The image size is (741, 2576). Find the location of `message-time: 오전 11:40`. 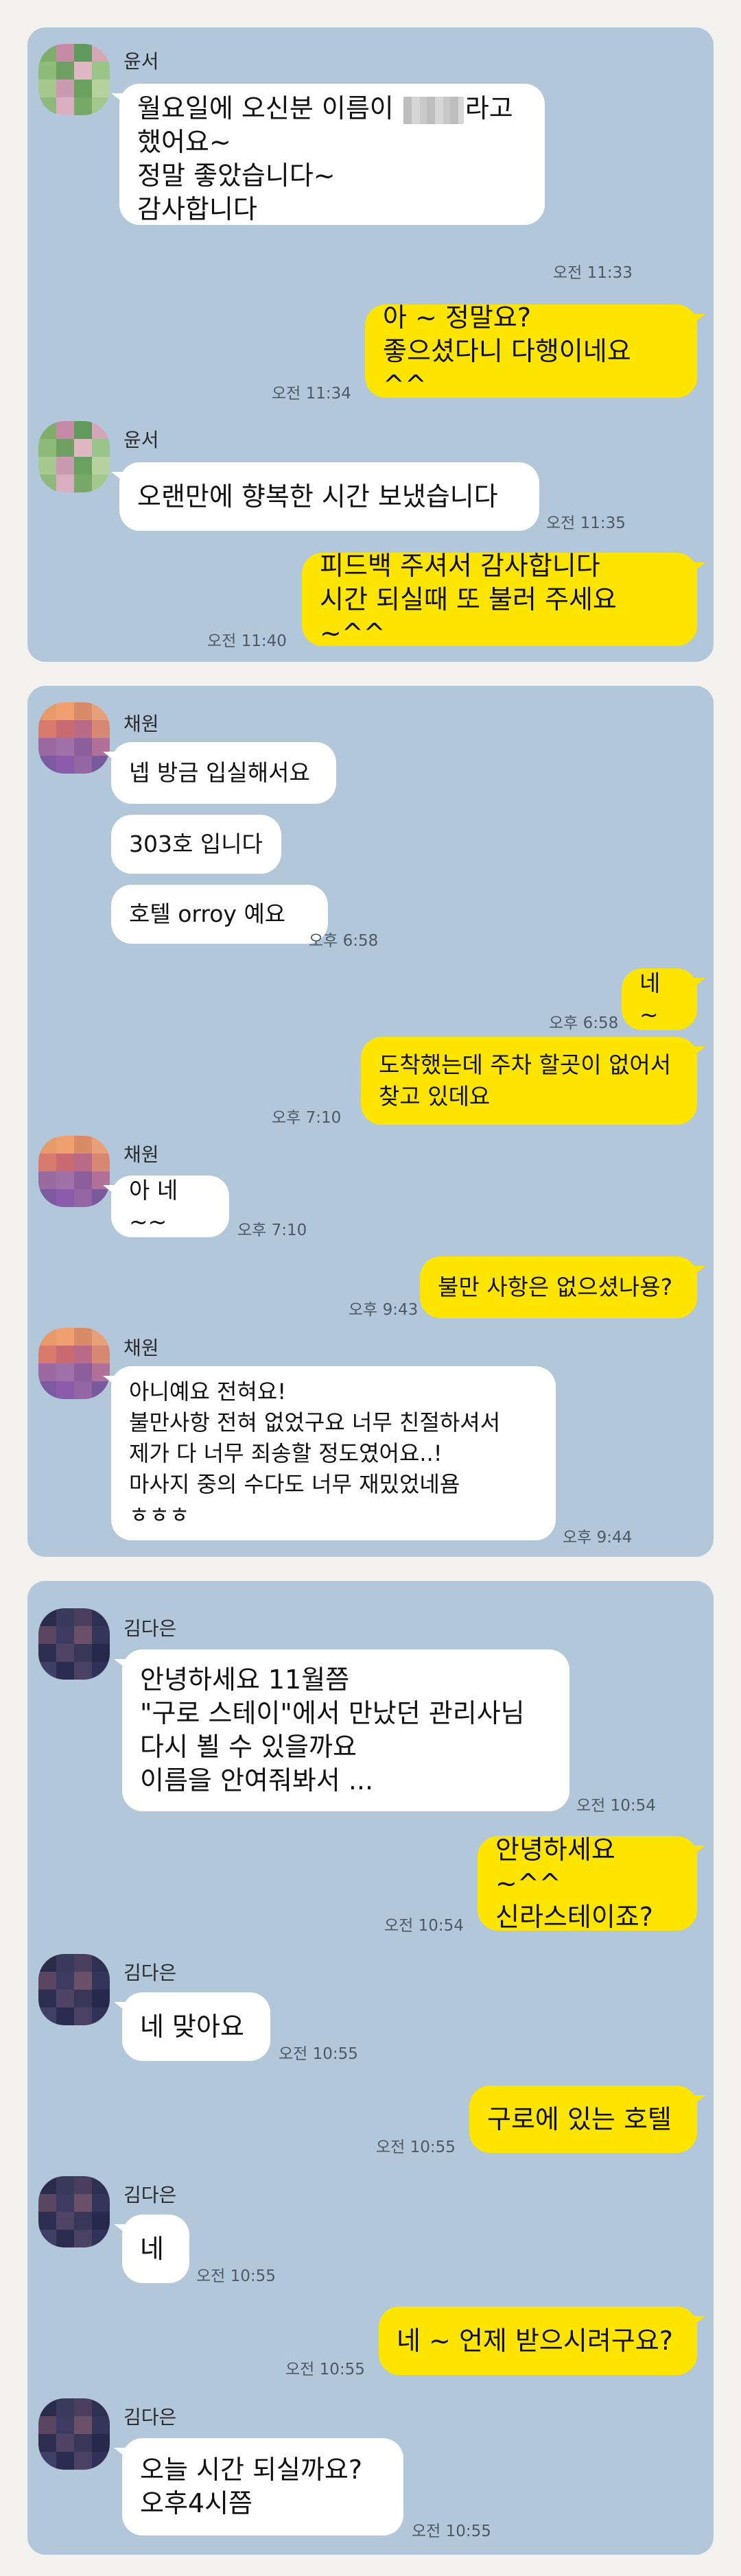

message-time: 오전 11:40 is located at coordinates (247, 641).